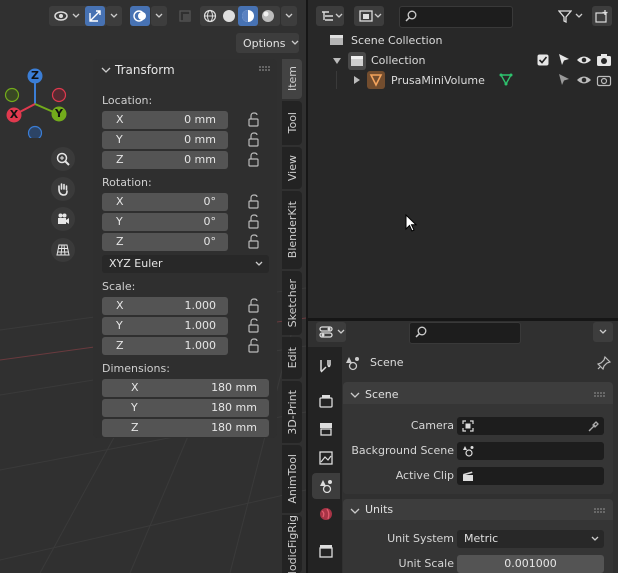 This screenshot has height=573, width=618. I want to click on shading-mode-group, so click(240, 16).